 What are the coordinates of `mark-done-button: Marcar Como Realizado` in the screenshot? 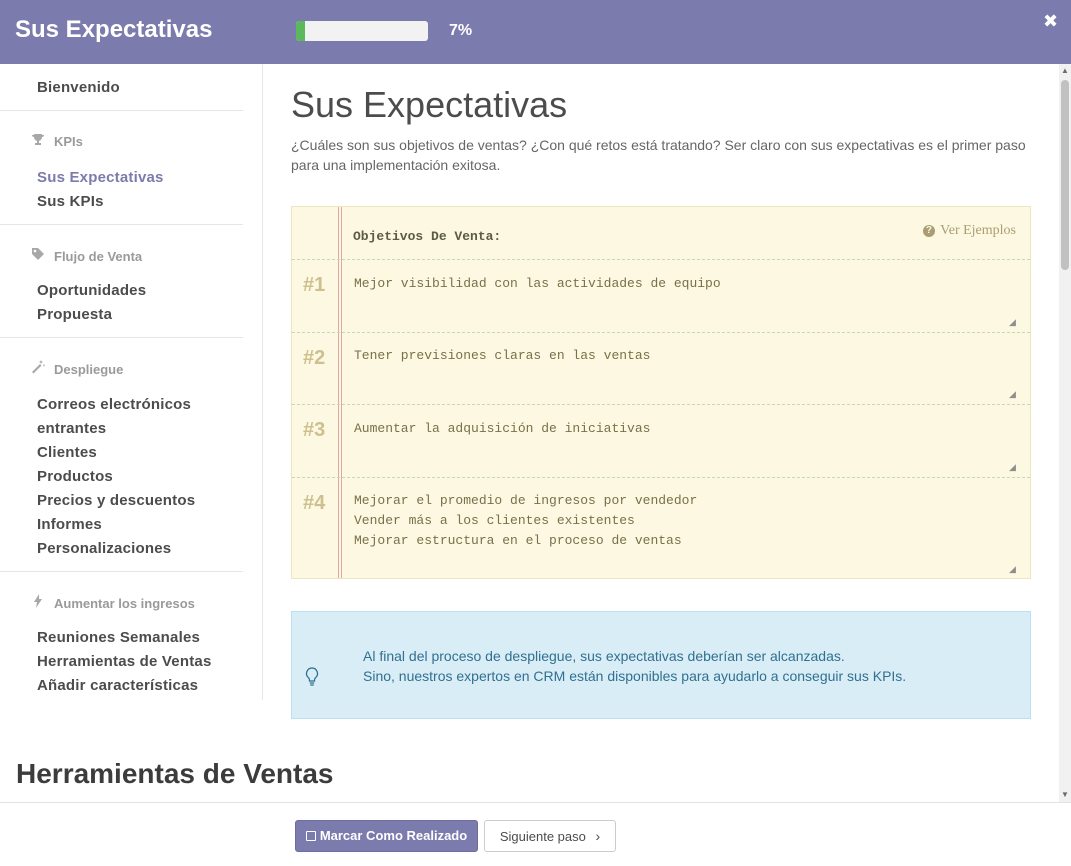 It's located at (386, 836).